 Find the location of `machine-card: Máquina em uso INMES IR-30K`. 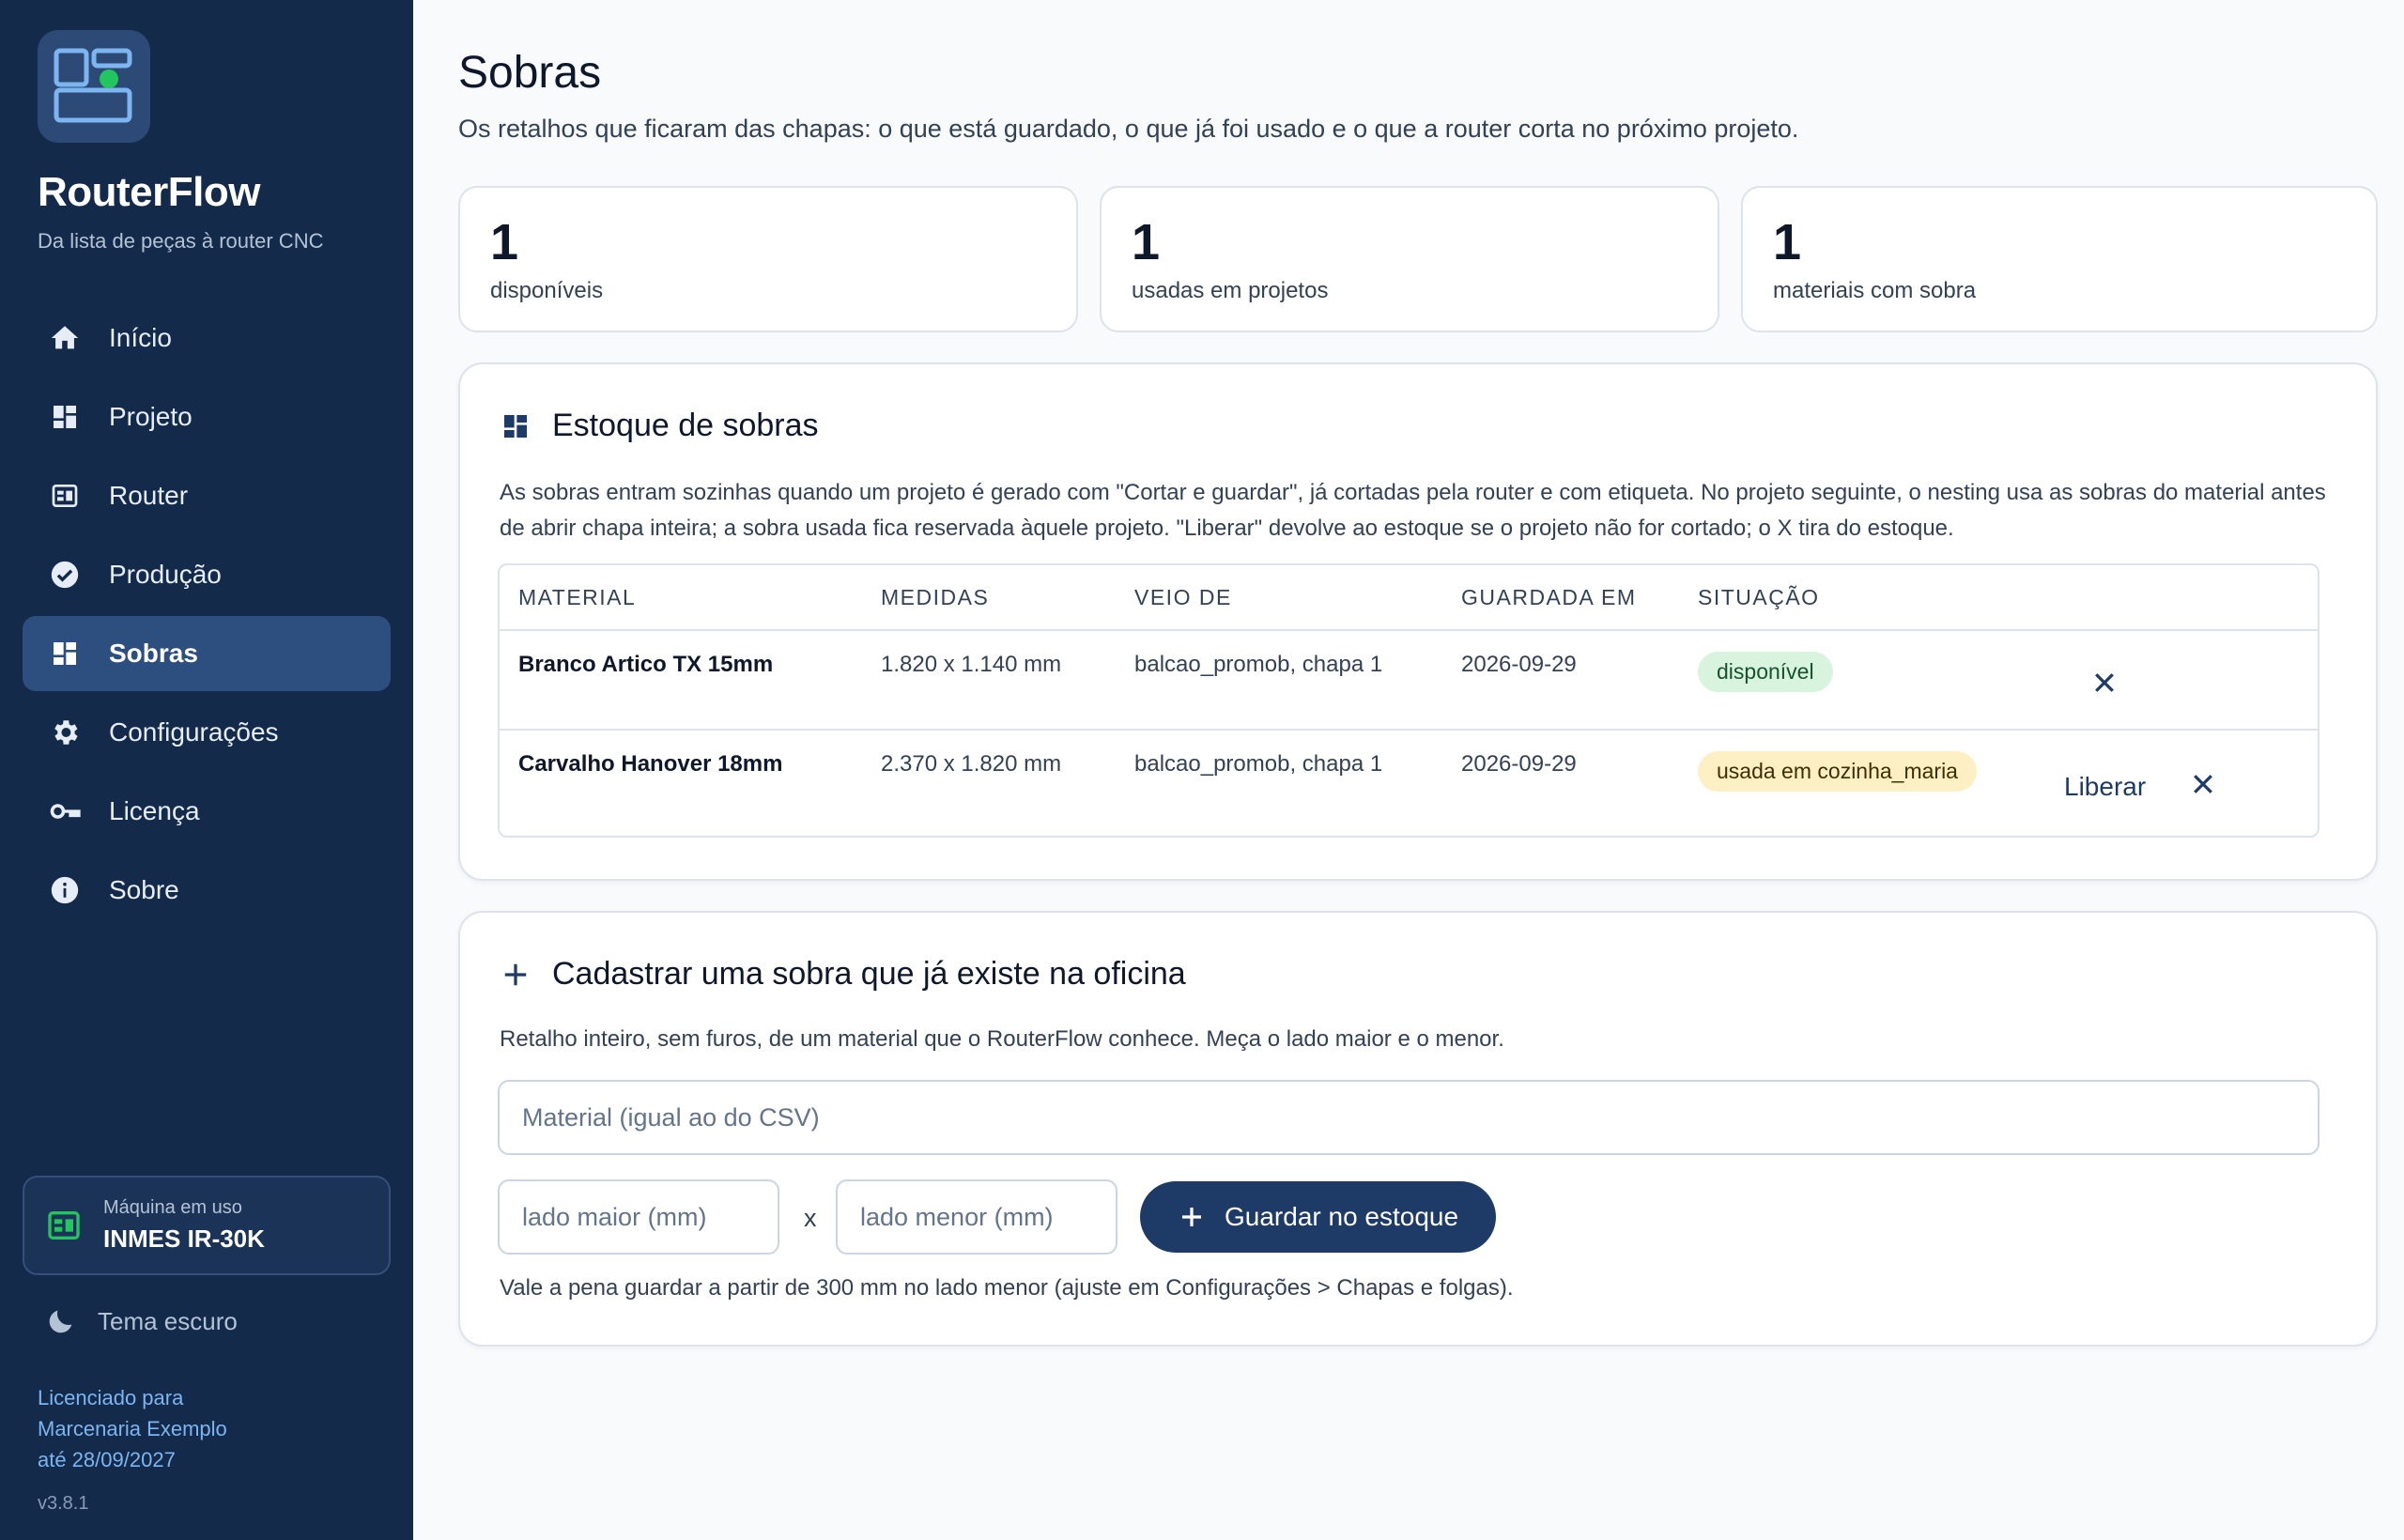

machine-card: Máquina em uso INMES IR-30K is located at coordinates (207, 1225).